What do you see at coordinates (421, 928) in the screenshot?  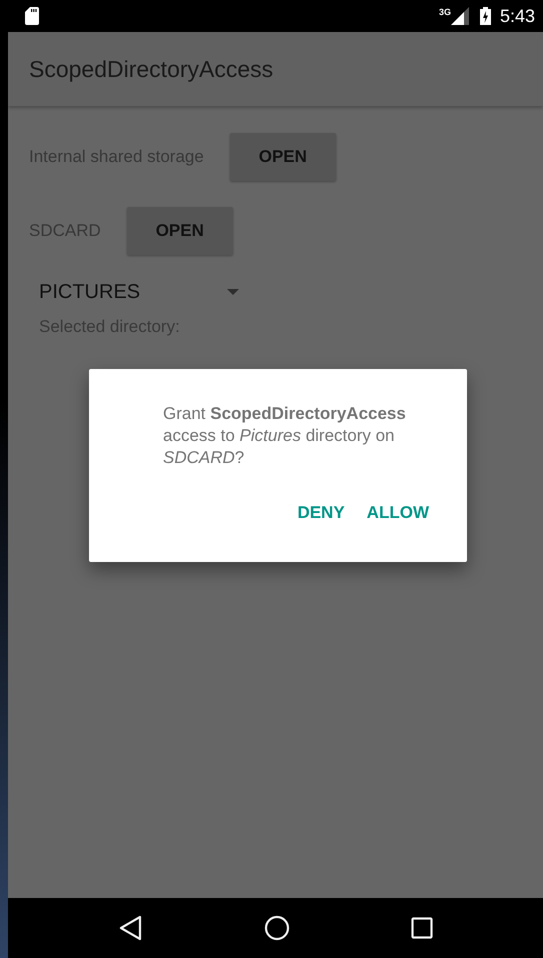 I see `recents-icon` at bounding box center [421, 928].